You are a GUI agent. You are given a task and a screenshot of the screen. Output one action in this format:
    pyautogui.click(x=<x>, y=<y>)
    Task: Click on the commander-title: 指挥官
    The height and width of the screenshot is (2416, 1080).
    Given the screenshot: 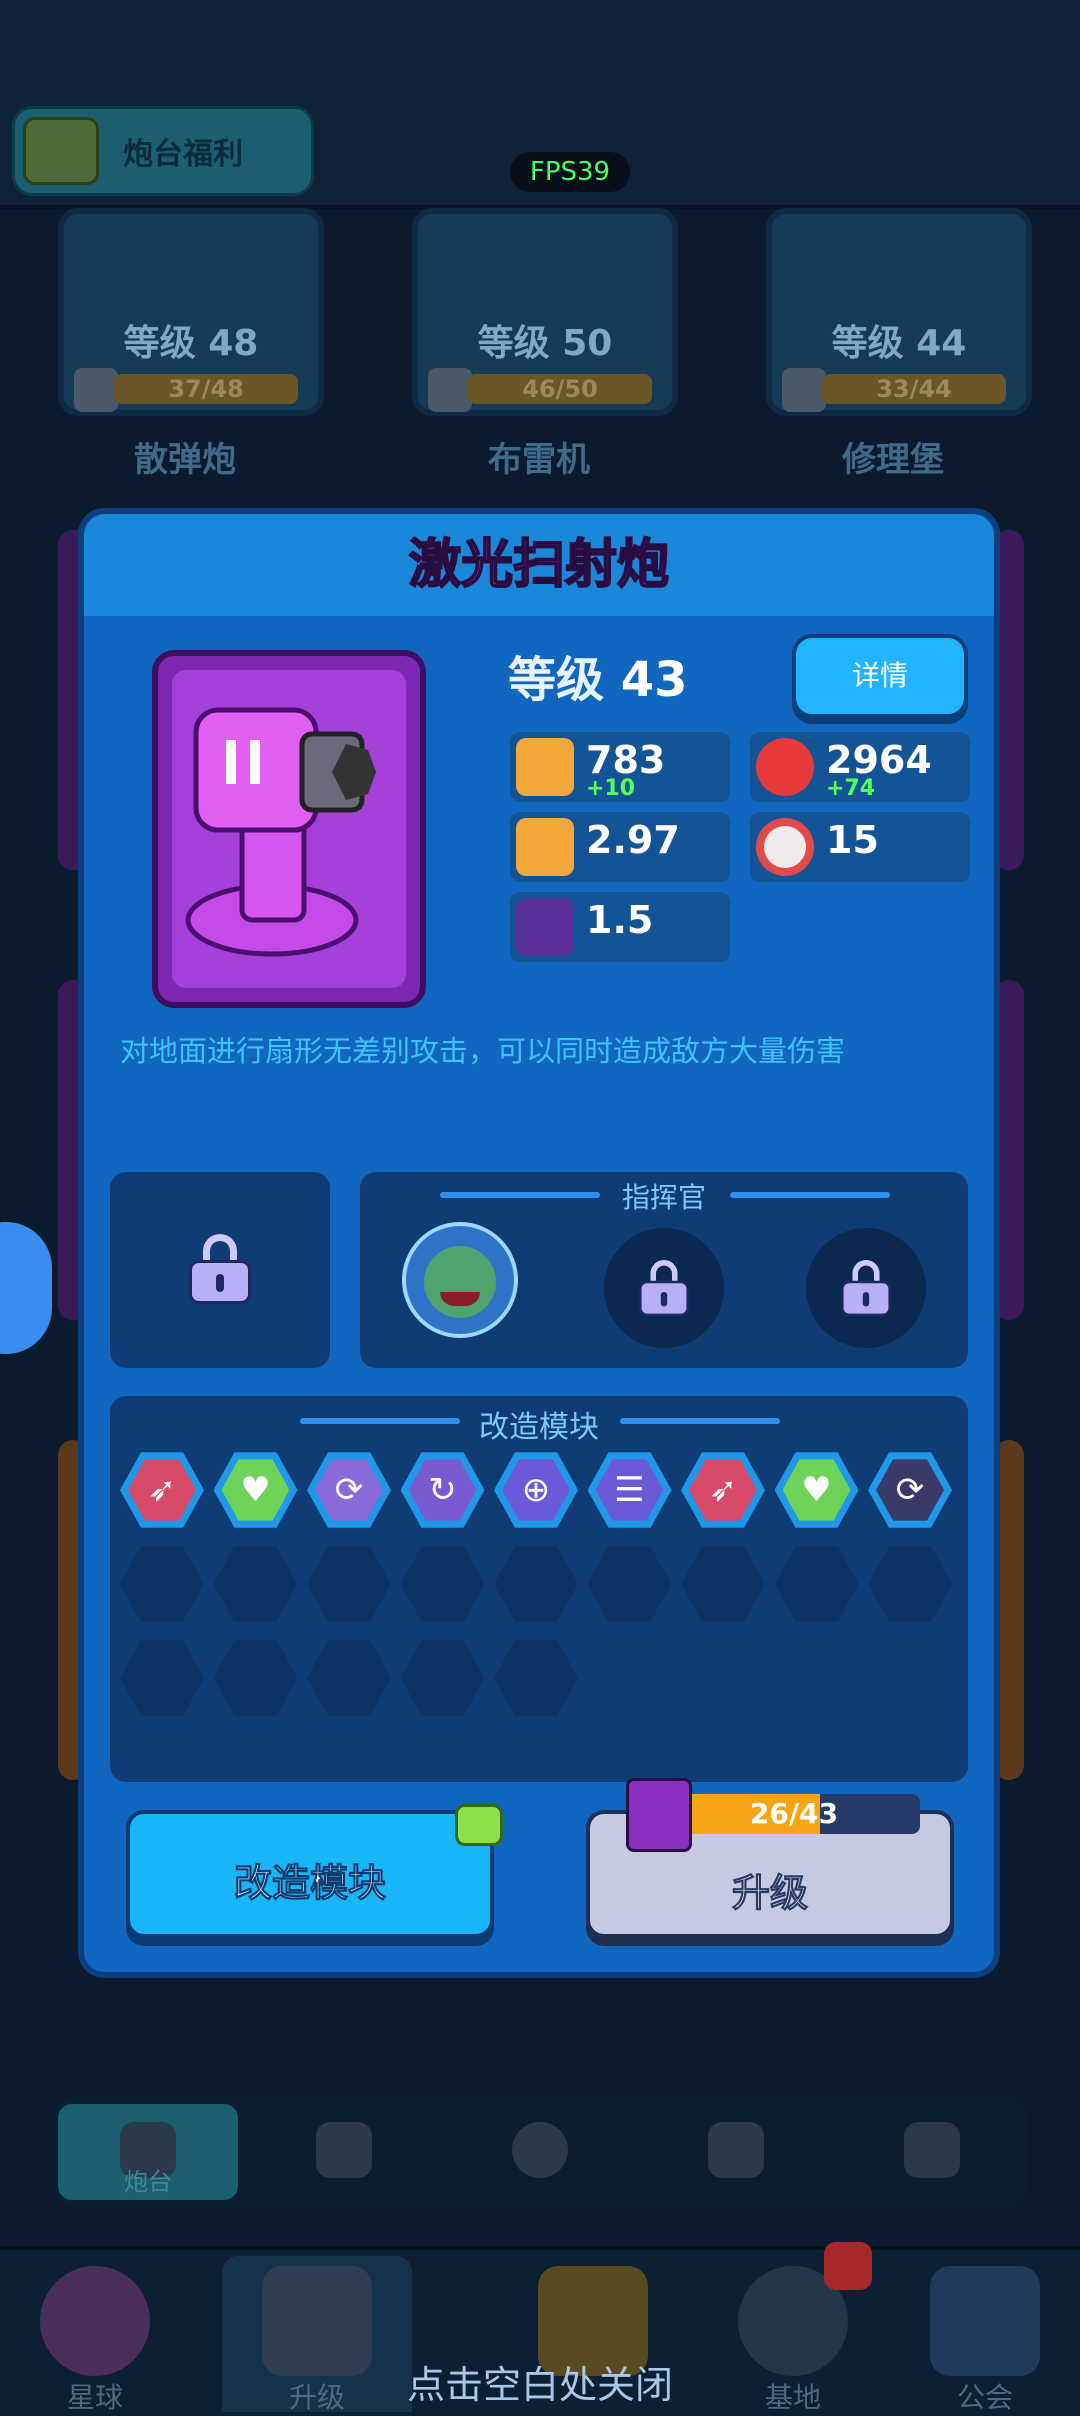 What is the action you would take?
    pyautogui.click(x=663, y=1197)
    